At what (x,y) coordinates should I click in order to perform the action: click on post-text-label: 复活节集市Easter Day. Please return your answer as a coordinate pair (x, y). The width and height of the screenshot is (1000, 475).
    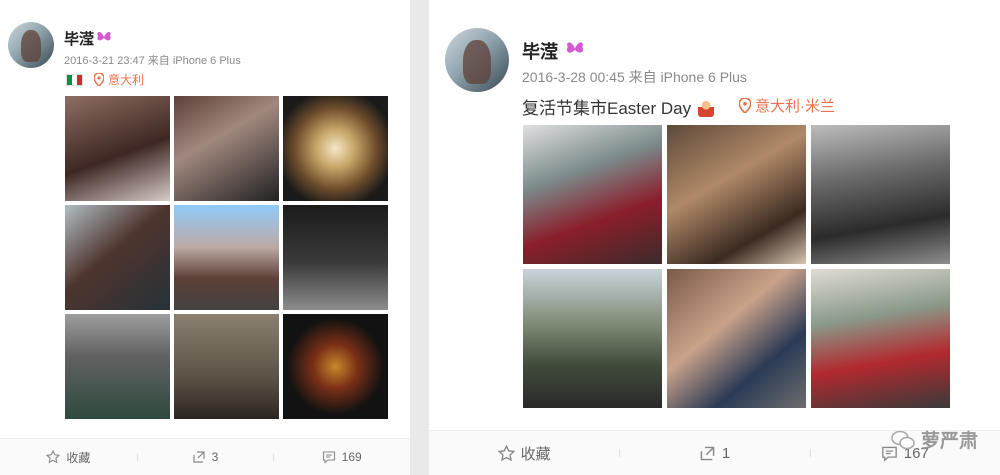
    Looking at the image, I should click on (607, 108).